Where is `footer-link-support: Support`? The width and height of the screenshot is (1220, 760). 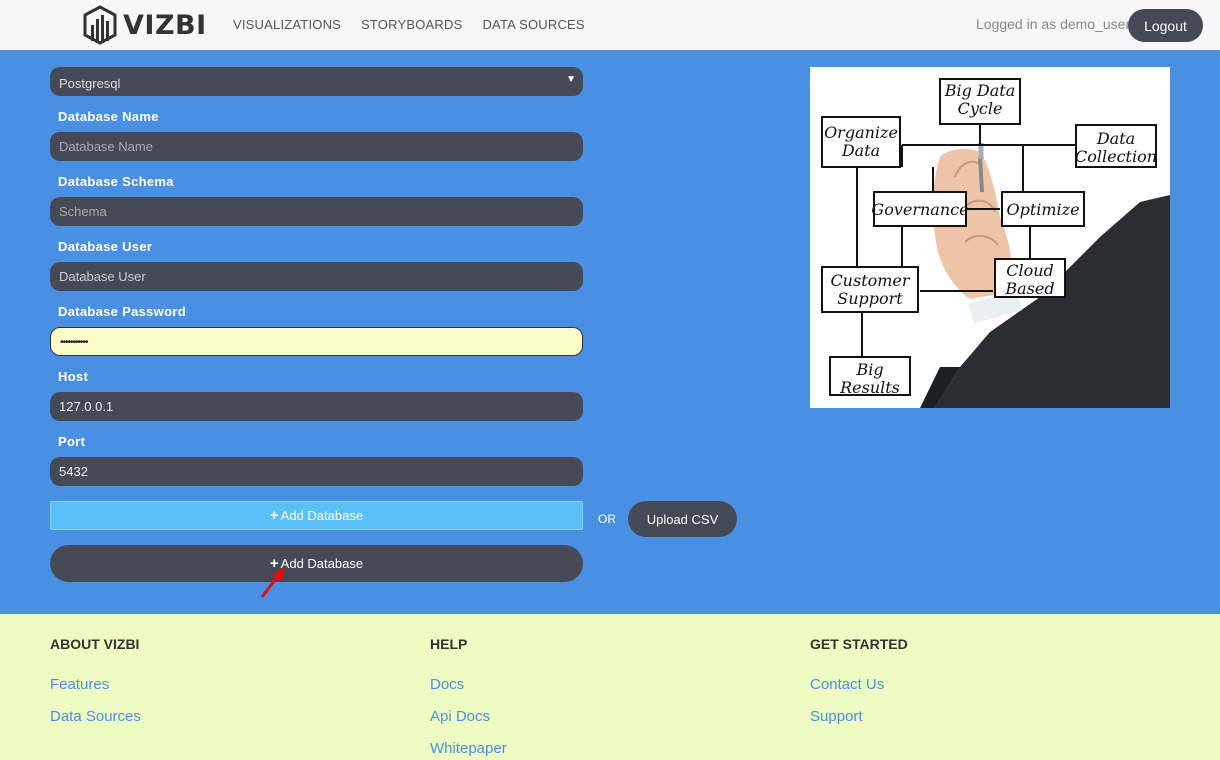
footer-link-support: Support is located at coordinates (836, 716).